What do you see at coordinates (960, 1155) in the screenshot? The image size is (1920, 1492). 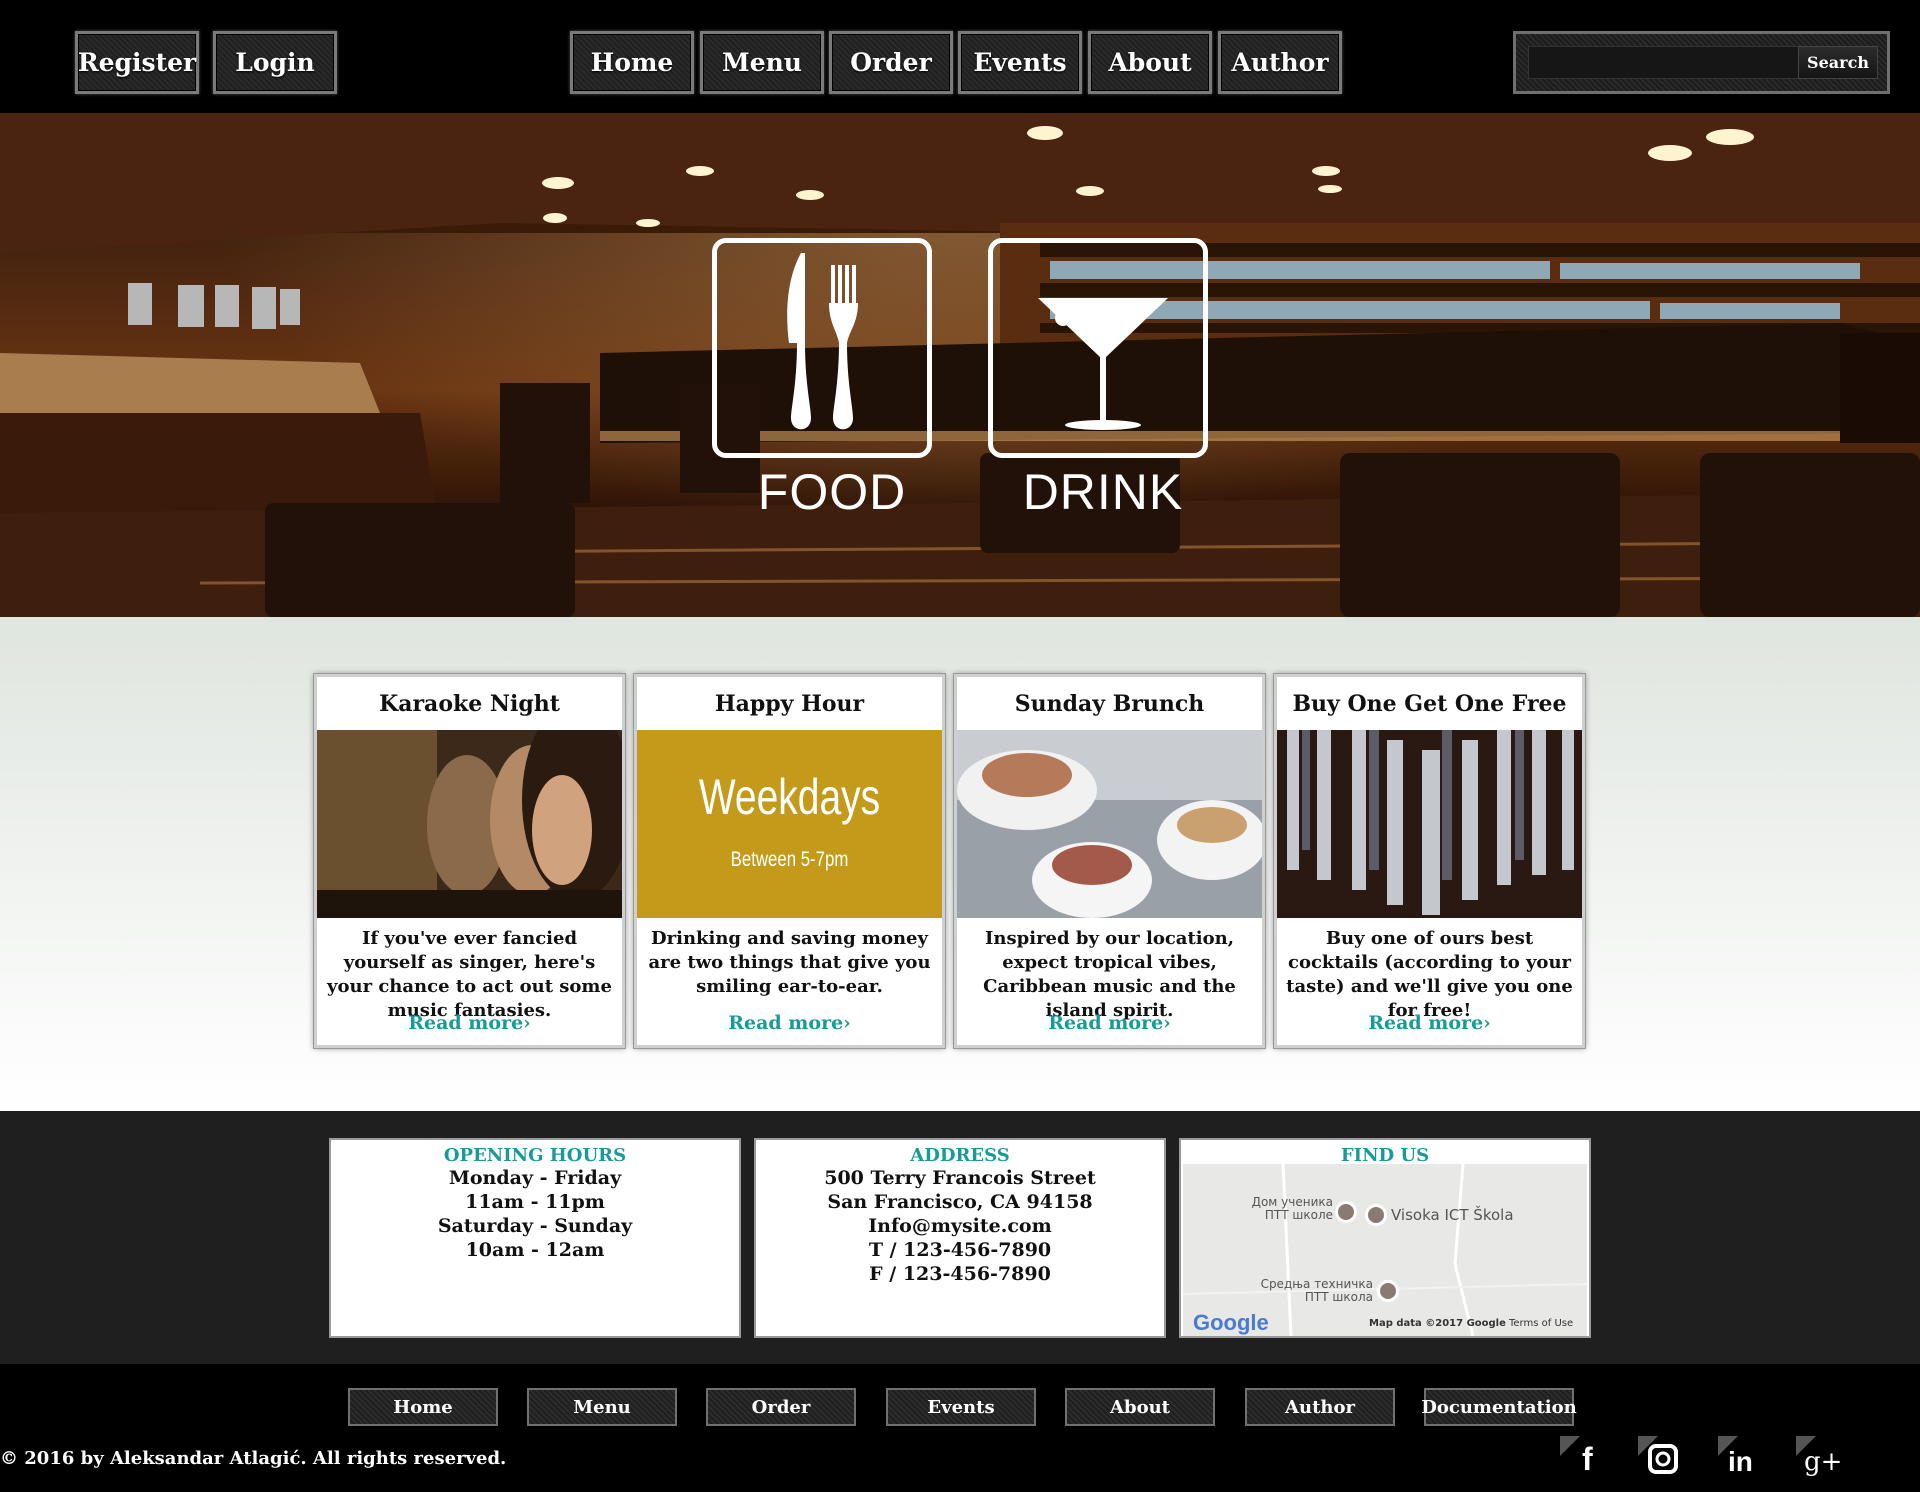 I see `address-title: ADDRESS` at bounding box center [960, 1155].